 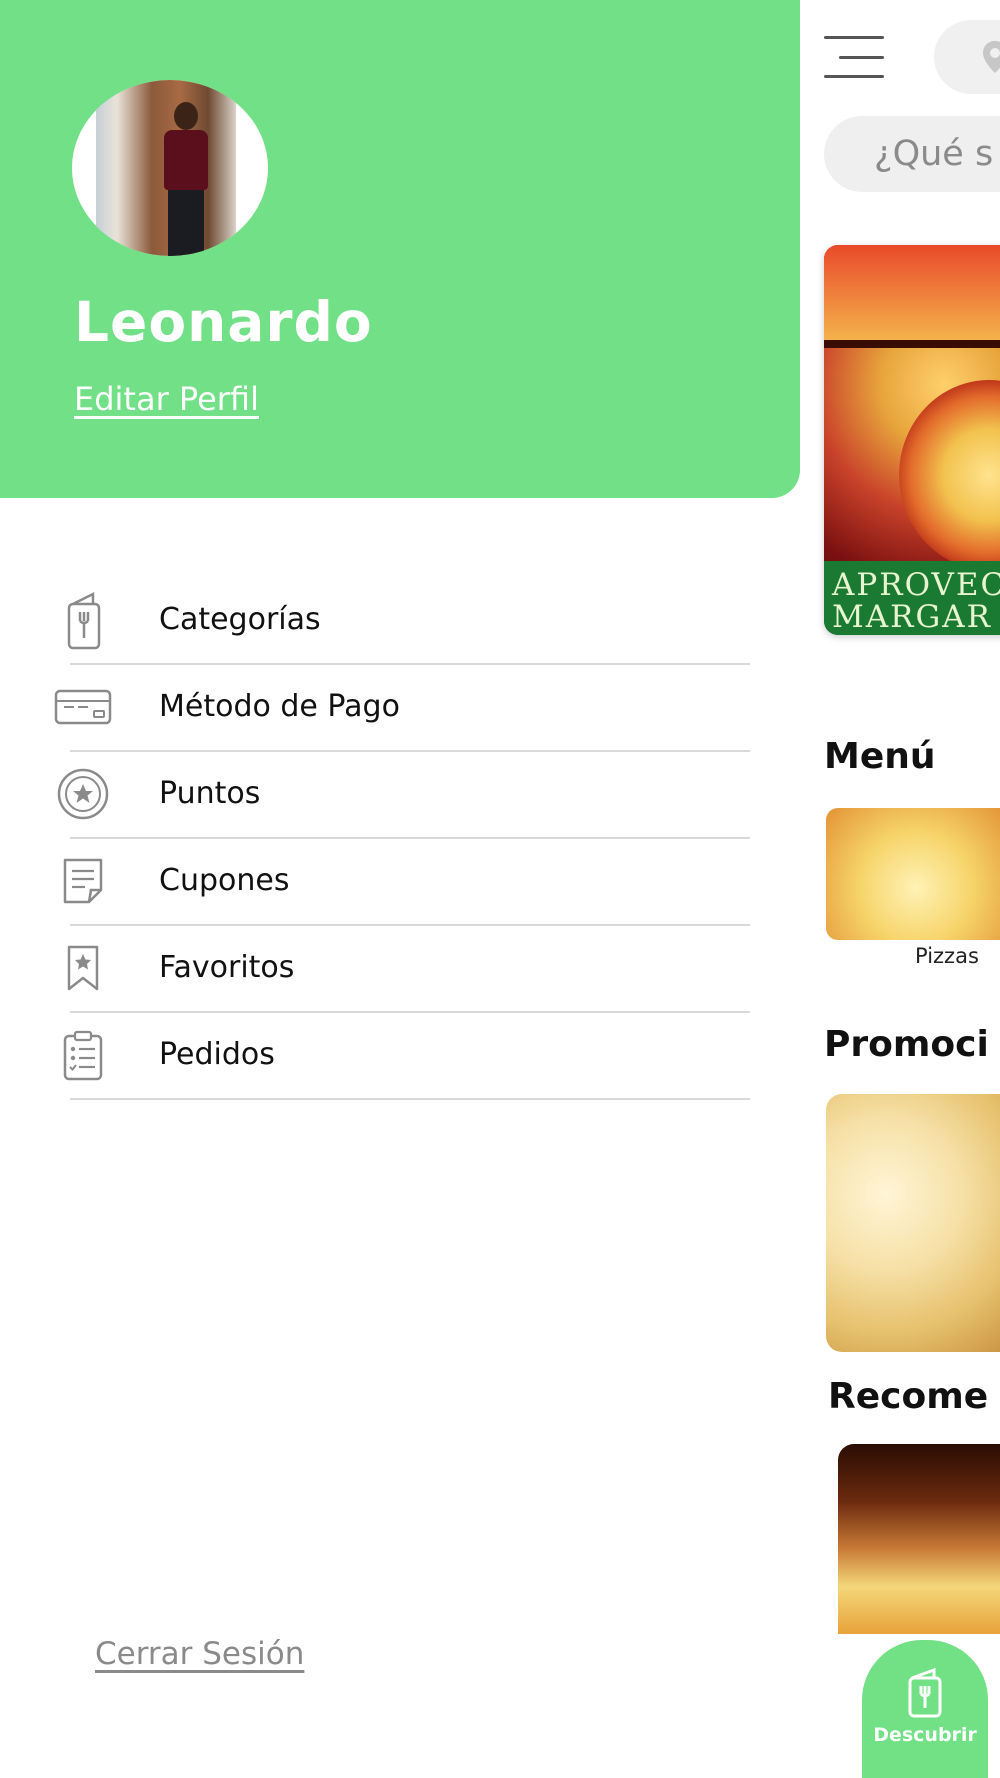 What do you see at coordinates (400, 795) in the screenshot?
I see `drawer-item-puntos: Puntos` at bounding box center [400, 795].